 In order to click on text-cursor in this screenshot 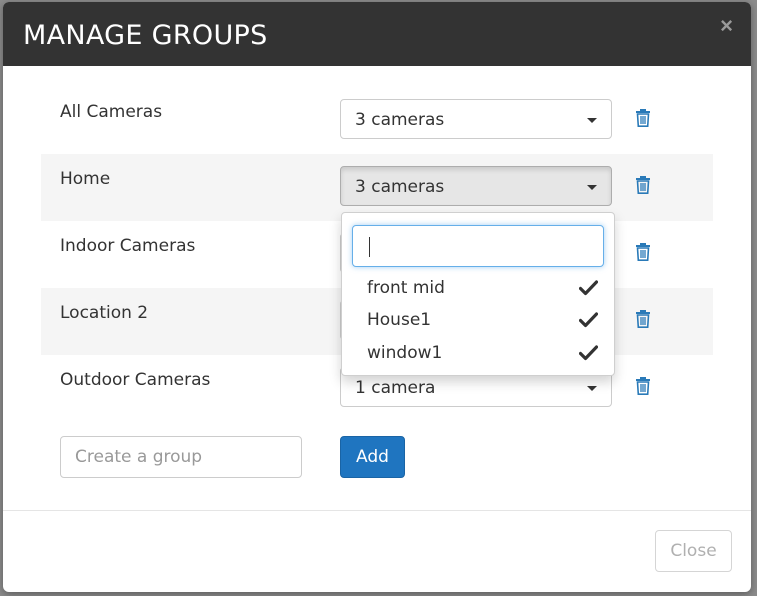, I will do `click(369, 247)`.